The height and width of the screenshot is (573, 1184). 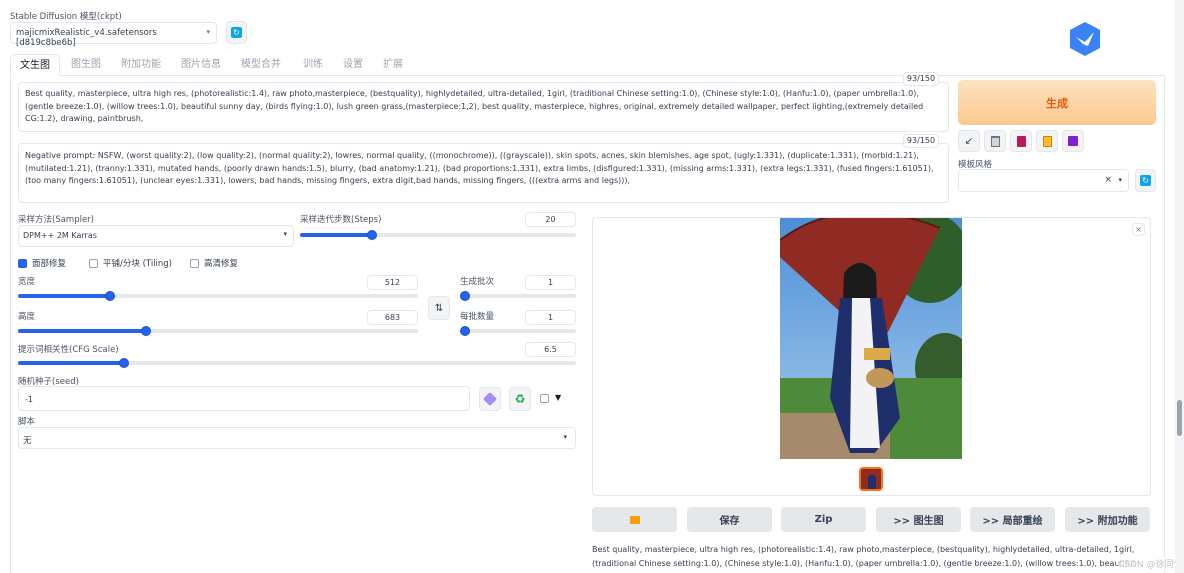 I want to click on arrow-icon: ↙, so click(x=969, y=141).